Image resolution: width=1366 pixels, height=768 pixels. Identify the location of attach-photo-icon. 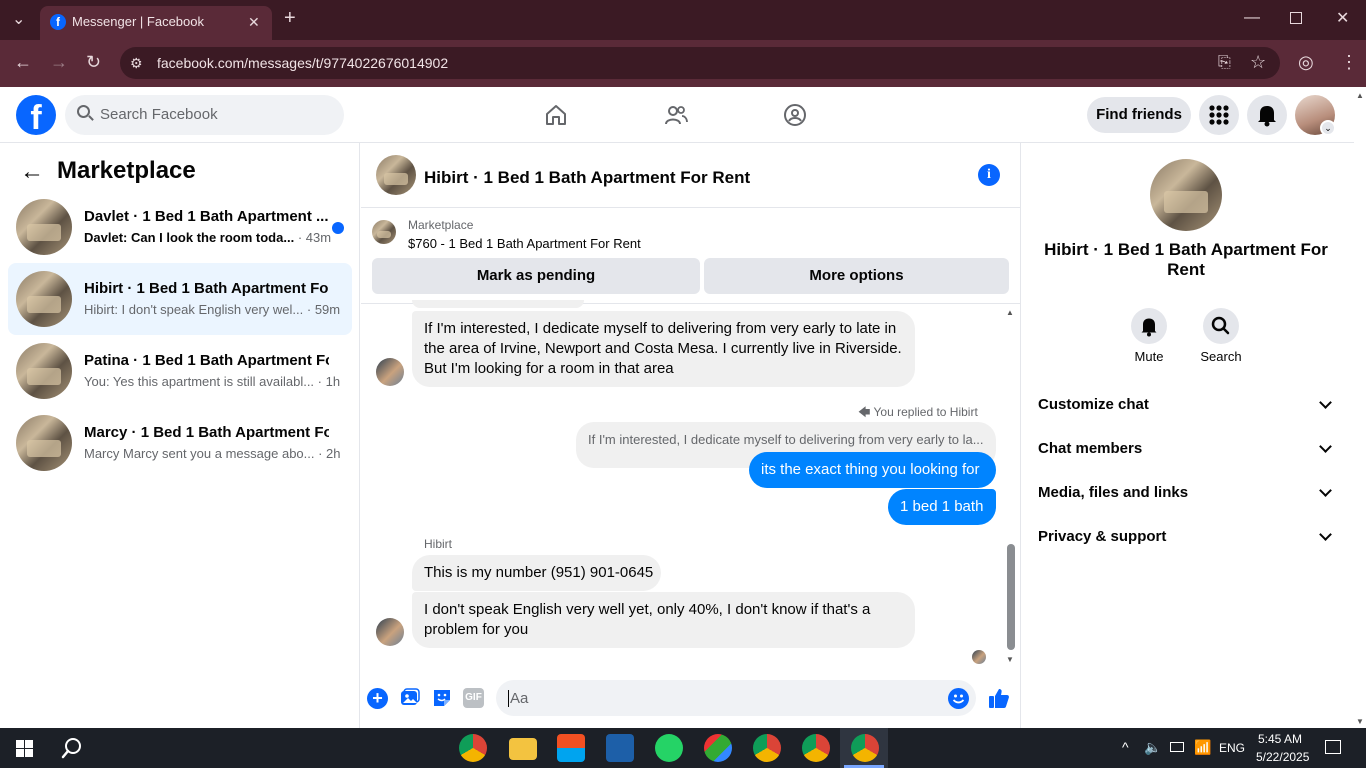
(410, 698).